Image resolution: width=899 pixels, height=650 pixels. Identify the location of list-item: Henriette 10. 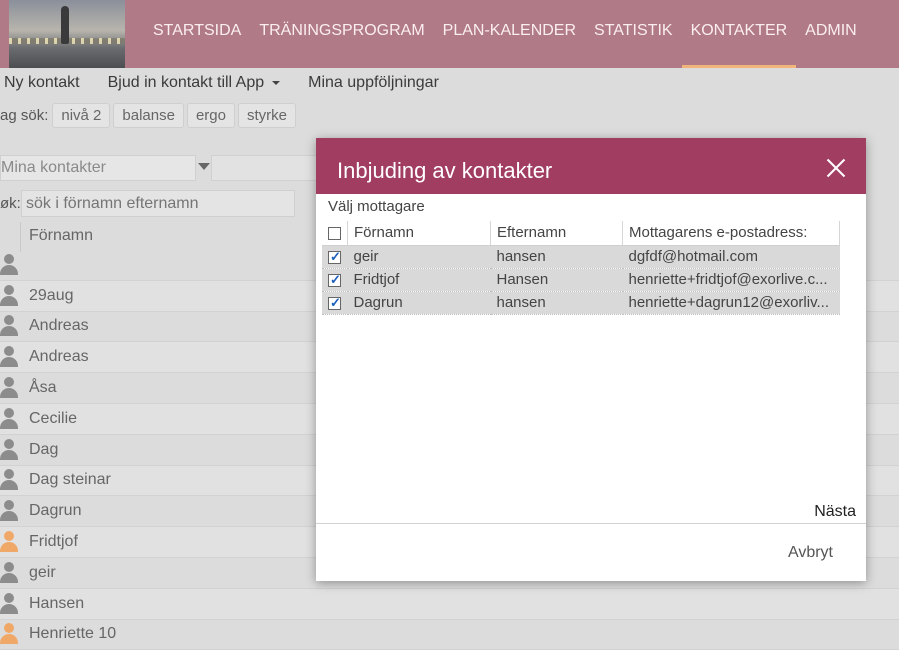
(449, 635).